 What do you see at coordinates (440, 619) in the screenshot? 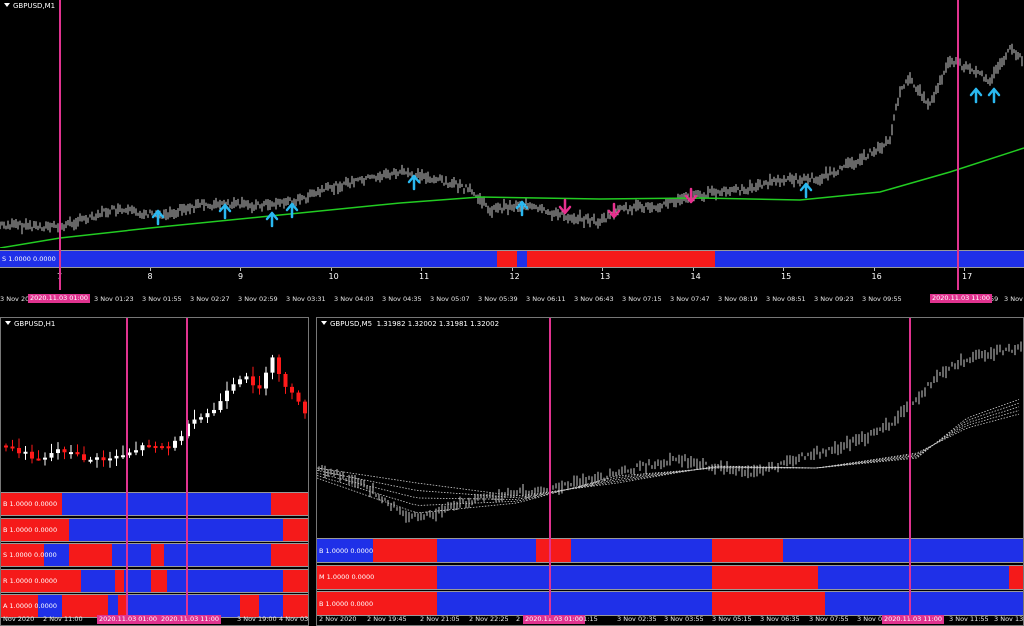
I see `time-label: 2 Nov 21:05` at bounding box center [440, 619].